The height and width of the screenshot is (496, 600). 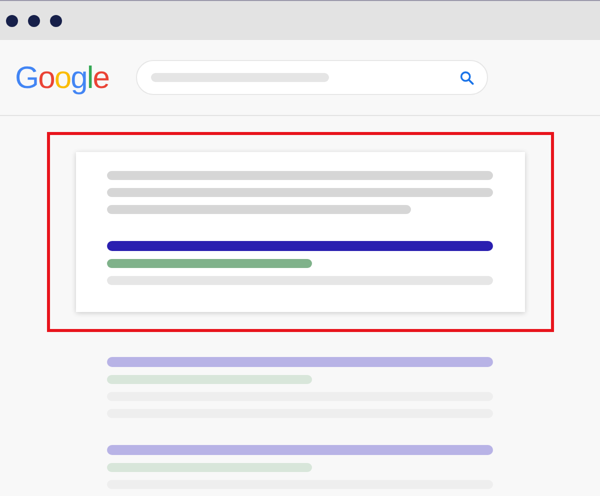 What do you see at coordinates (62, 77) in the screenshot?
I see `logo: Google` at bounding box center [62, 77].